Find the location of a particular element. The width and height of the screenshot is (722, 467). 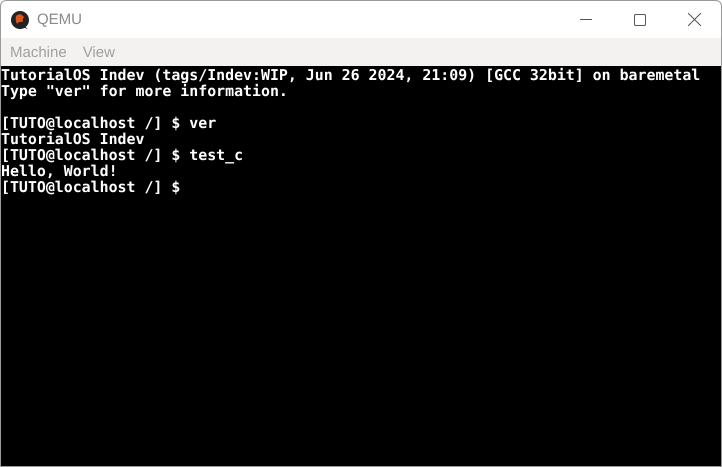

minimize-icon is located at coordinates (586, 19).